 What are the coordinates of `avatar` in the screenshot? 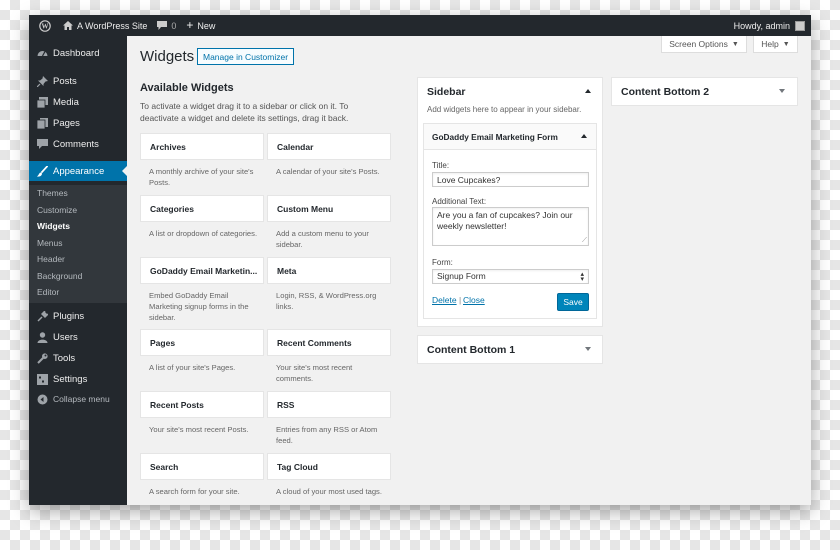 It's located at (800, 25).